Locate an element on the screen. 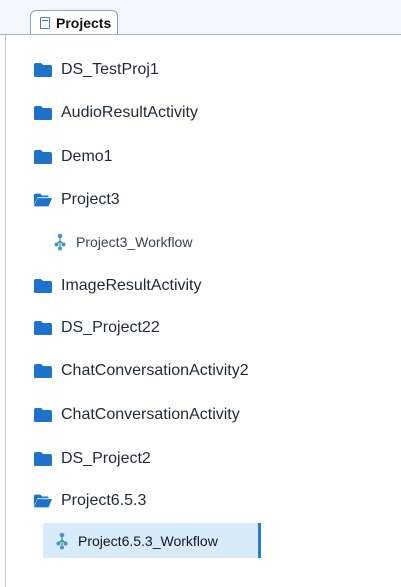  tree-item-imageresultactivity: ImageResultActivity is located at coordinates (200, 286).